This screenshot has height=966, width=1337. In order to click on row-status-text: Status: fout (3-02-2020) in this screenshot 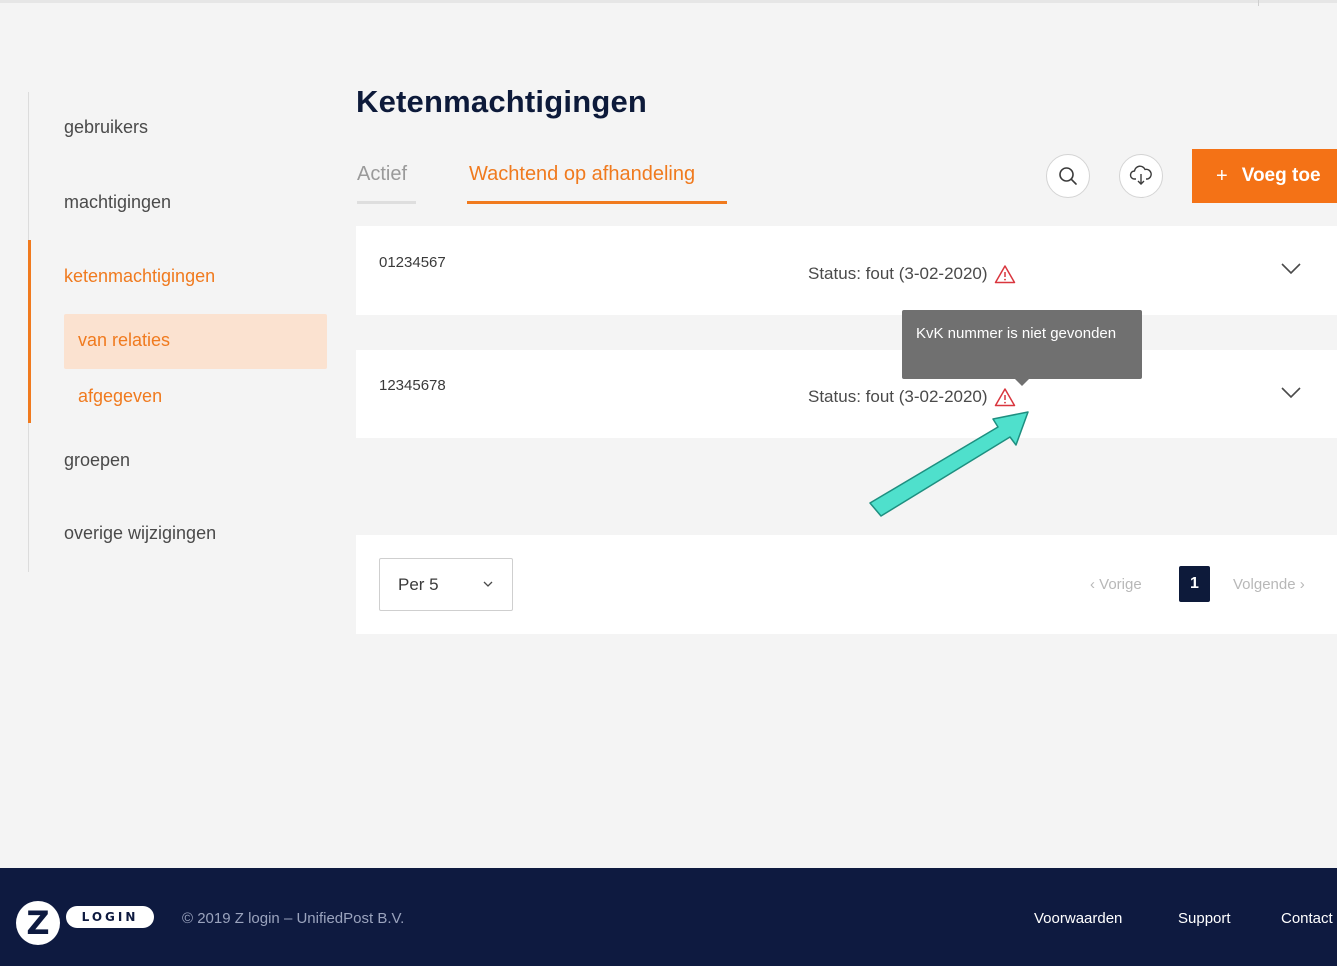, I will do `click(898, 273)`.